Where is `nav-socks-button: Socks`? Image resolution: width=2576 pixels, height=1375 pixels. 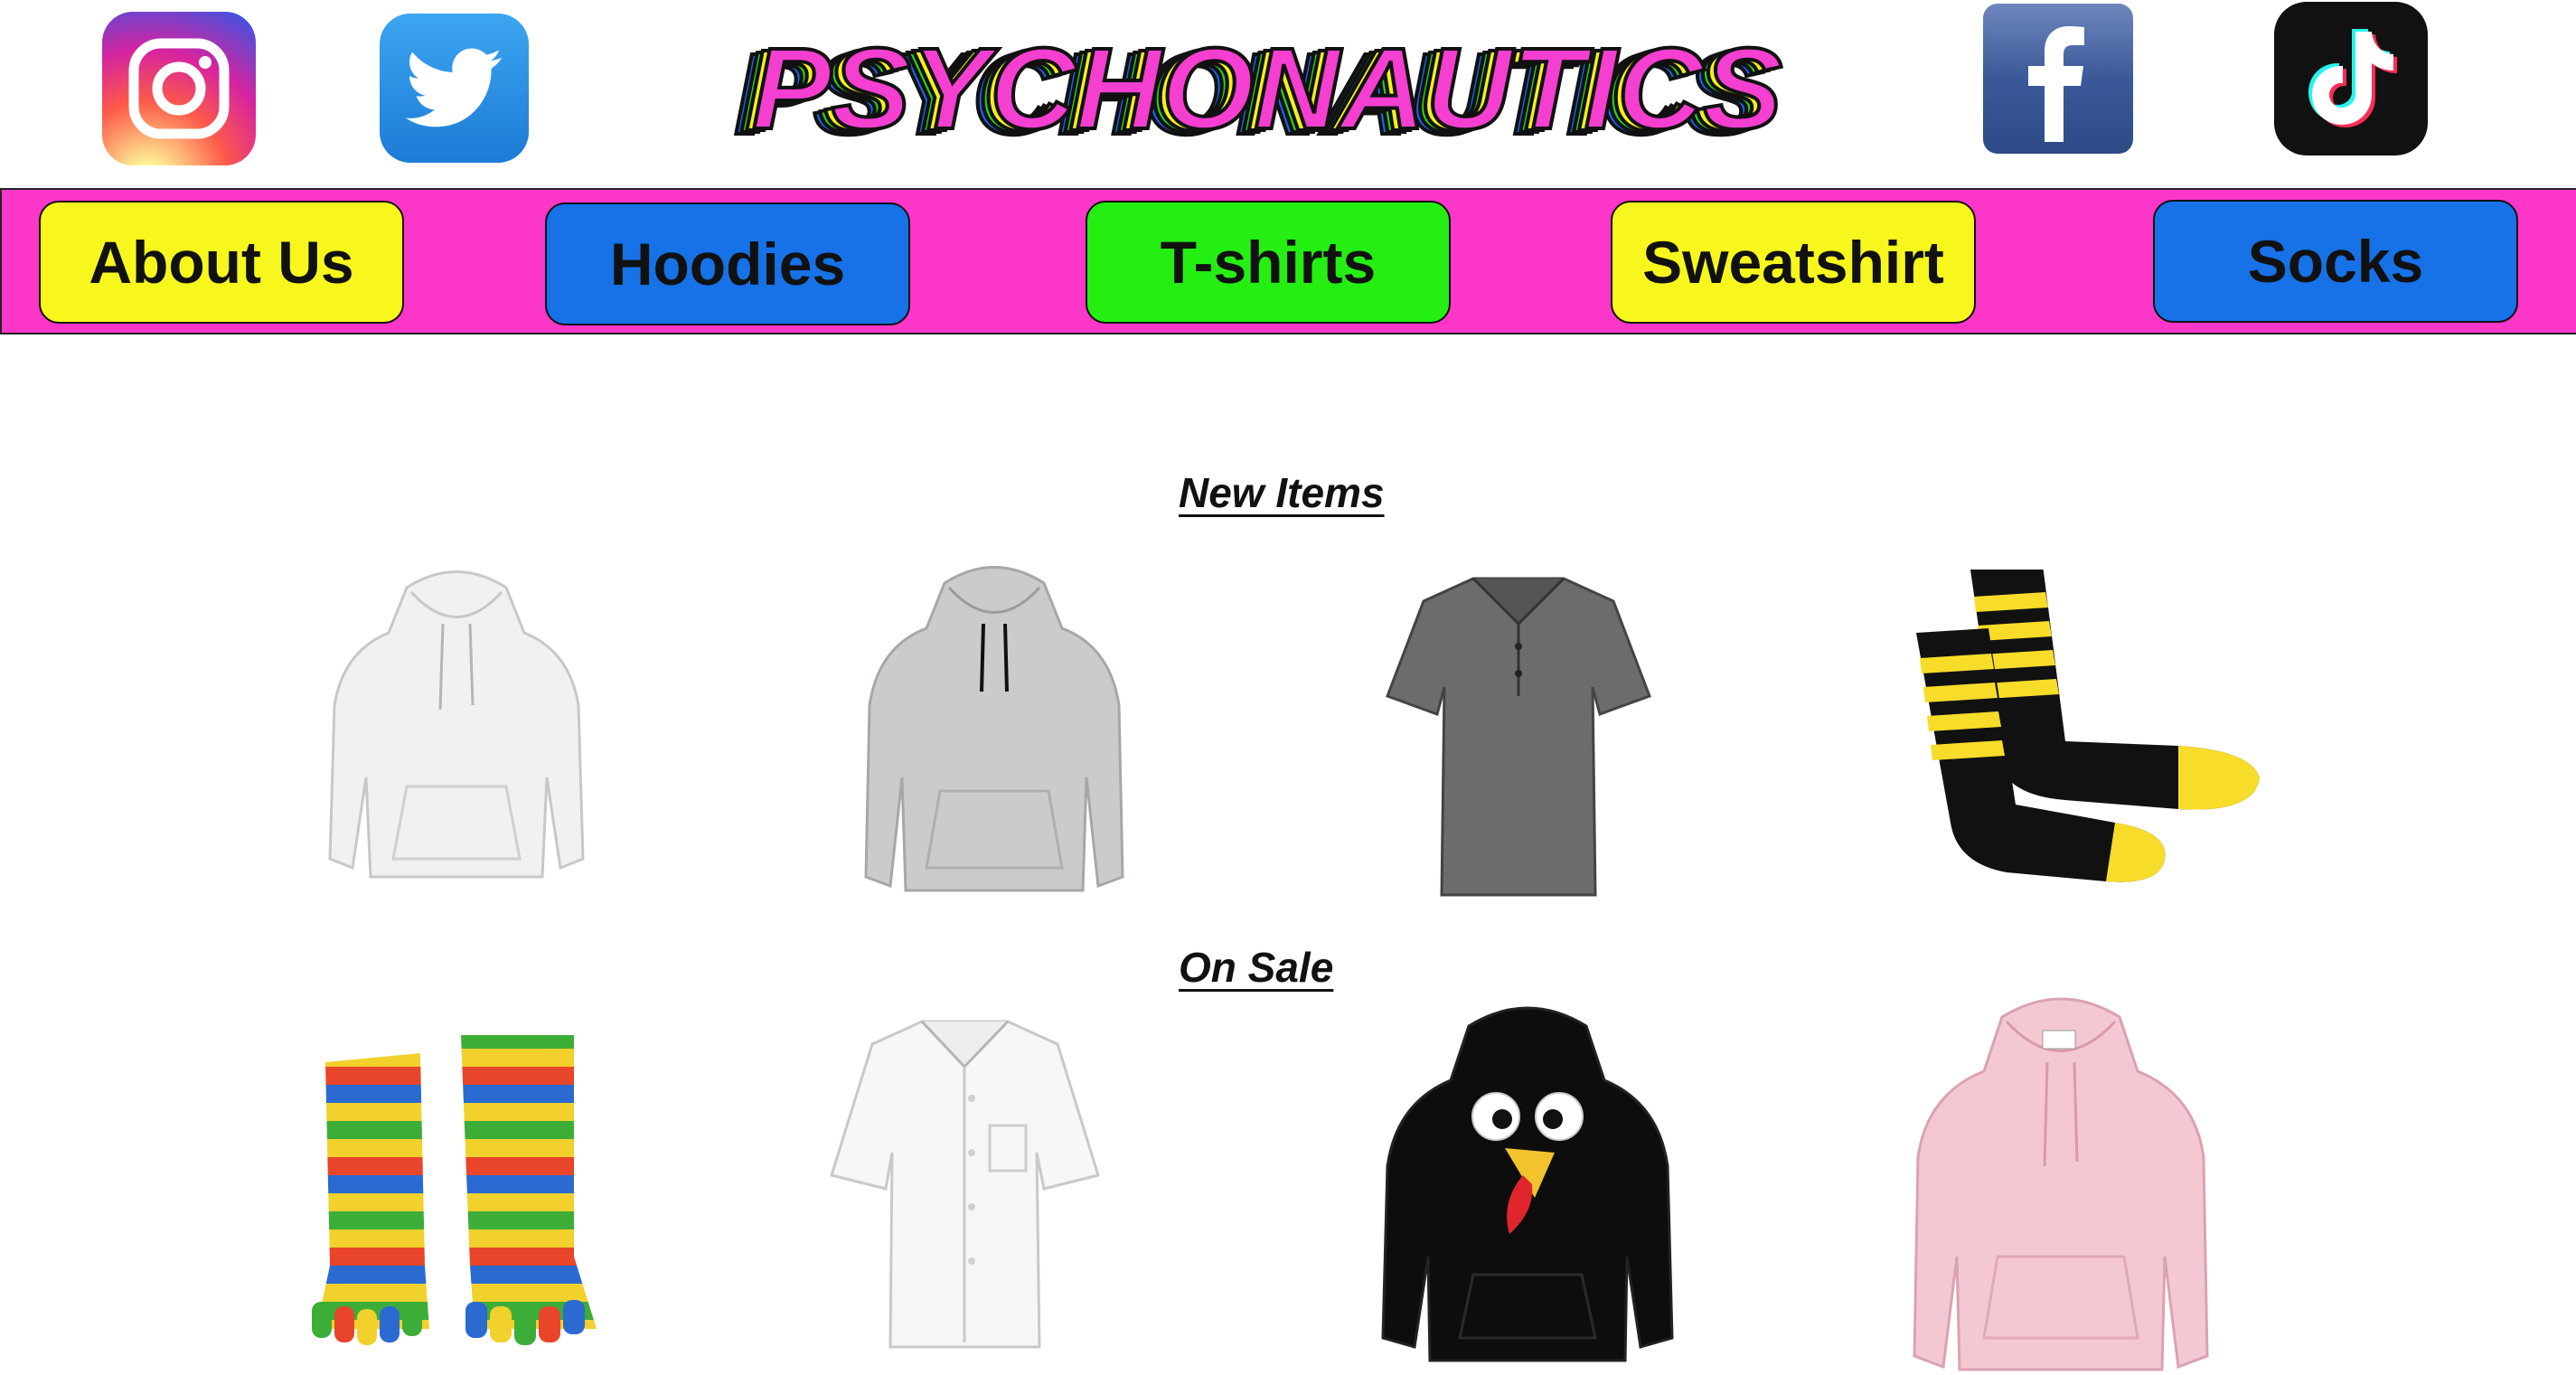 nav-socks-button: Socks is located at coordinates (2336, 261).